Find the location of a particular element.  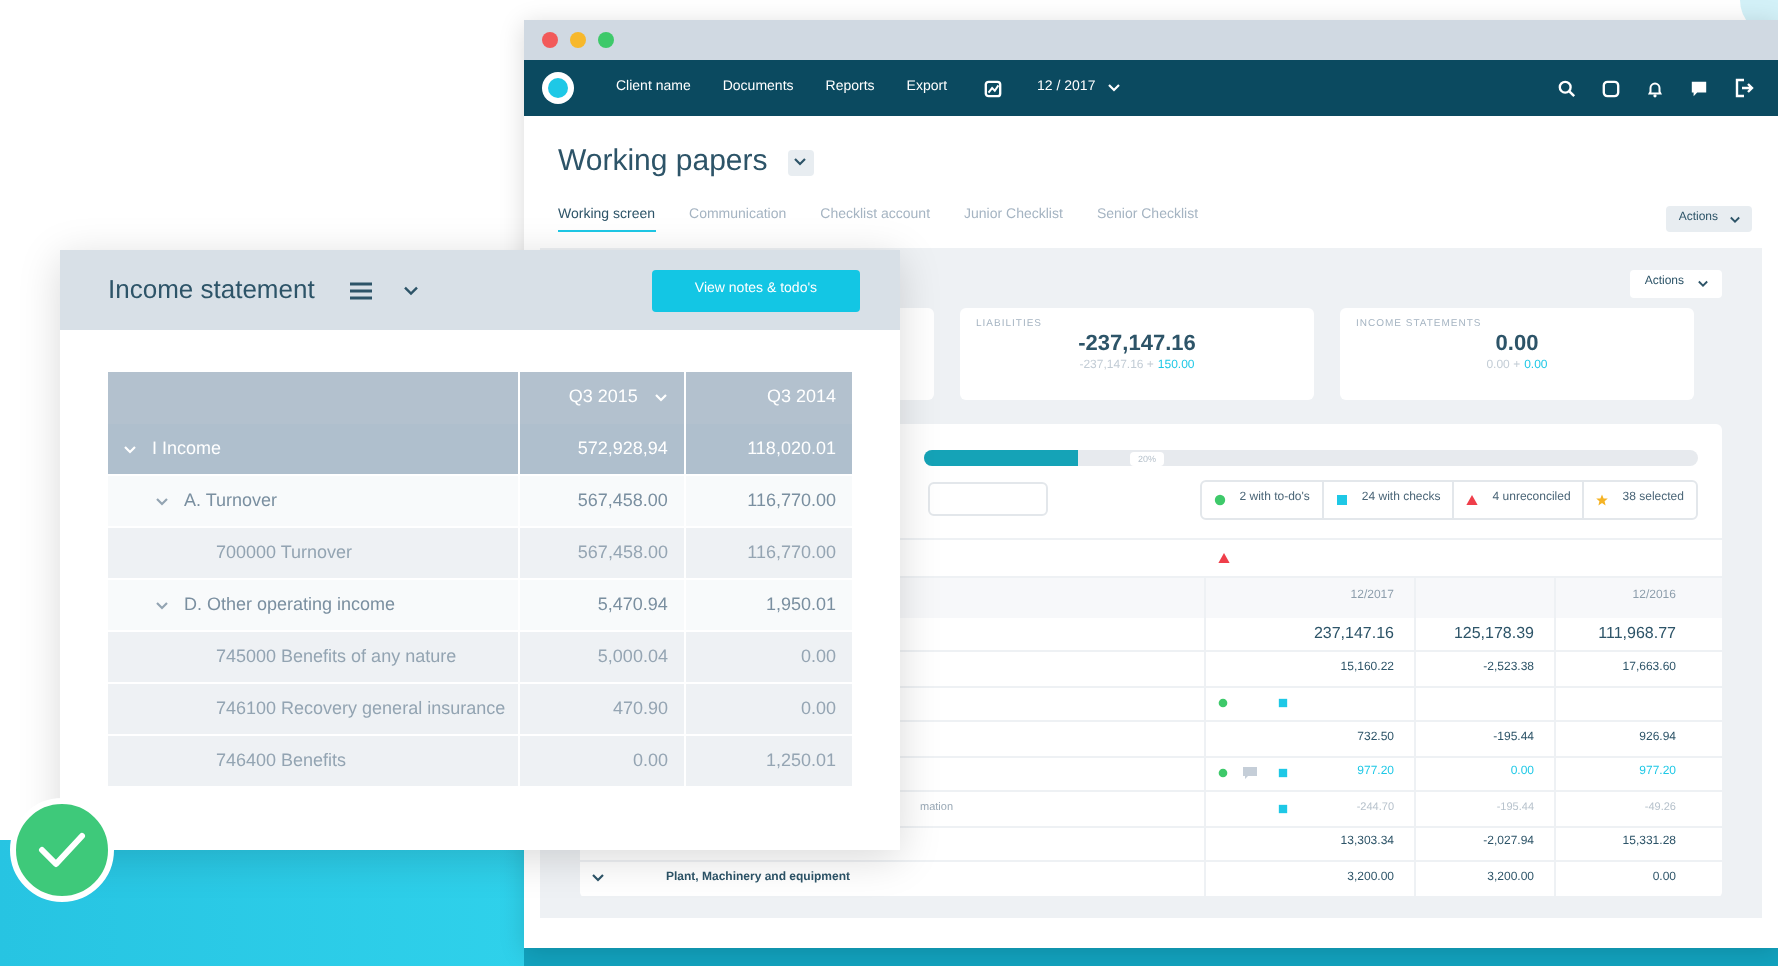

table-row: D. Other operating income 5,470.94 1,950.01 is located at coordinates (480, 606).